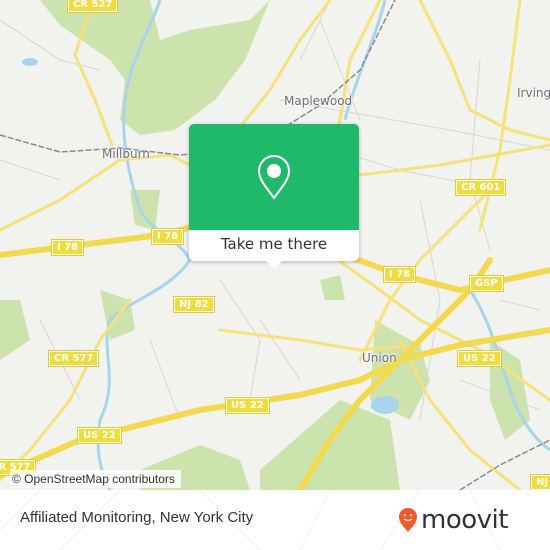  I want to click on take-me-there-button: Take me there, so click(274, 245).